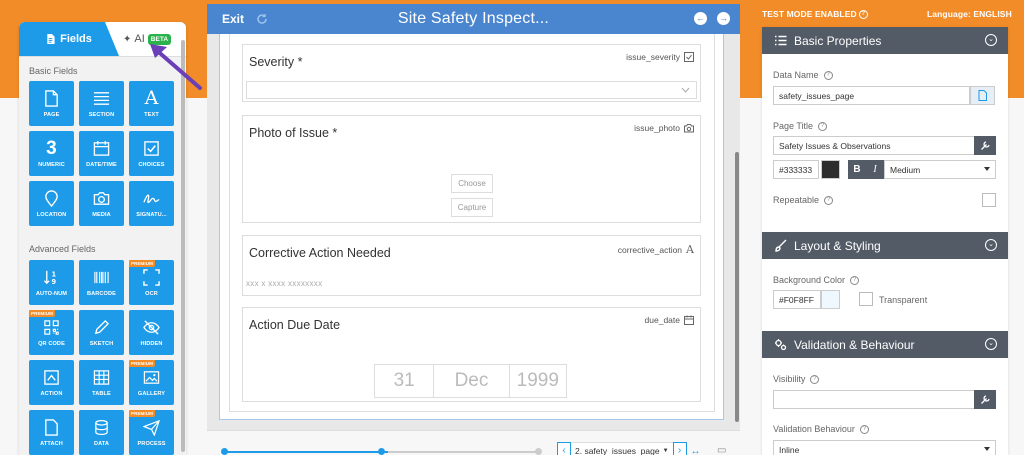  Describe the element at coordinates (183, 246) in the screenshot. I see `fields-scrollbar` at that location.